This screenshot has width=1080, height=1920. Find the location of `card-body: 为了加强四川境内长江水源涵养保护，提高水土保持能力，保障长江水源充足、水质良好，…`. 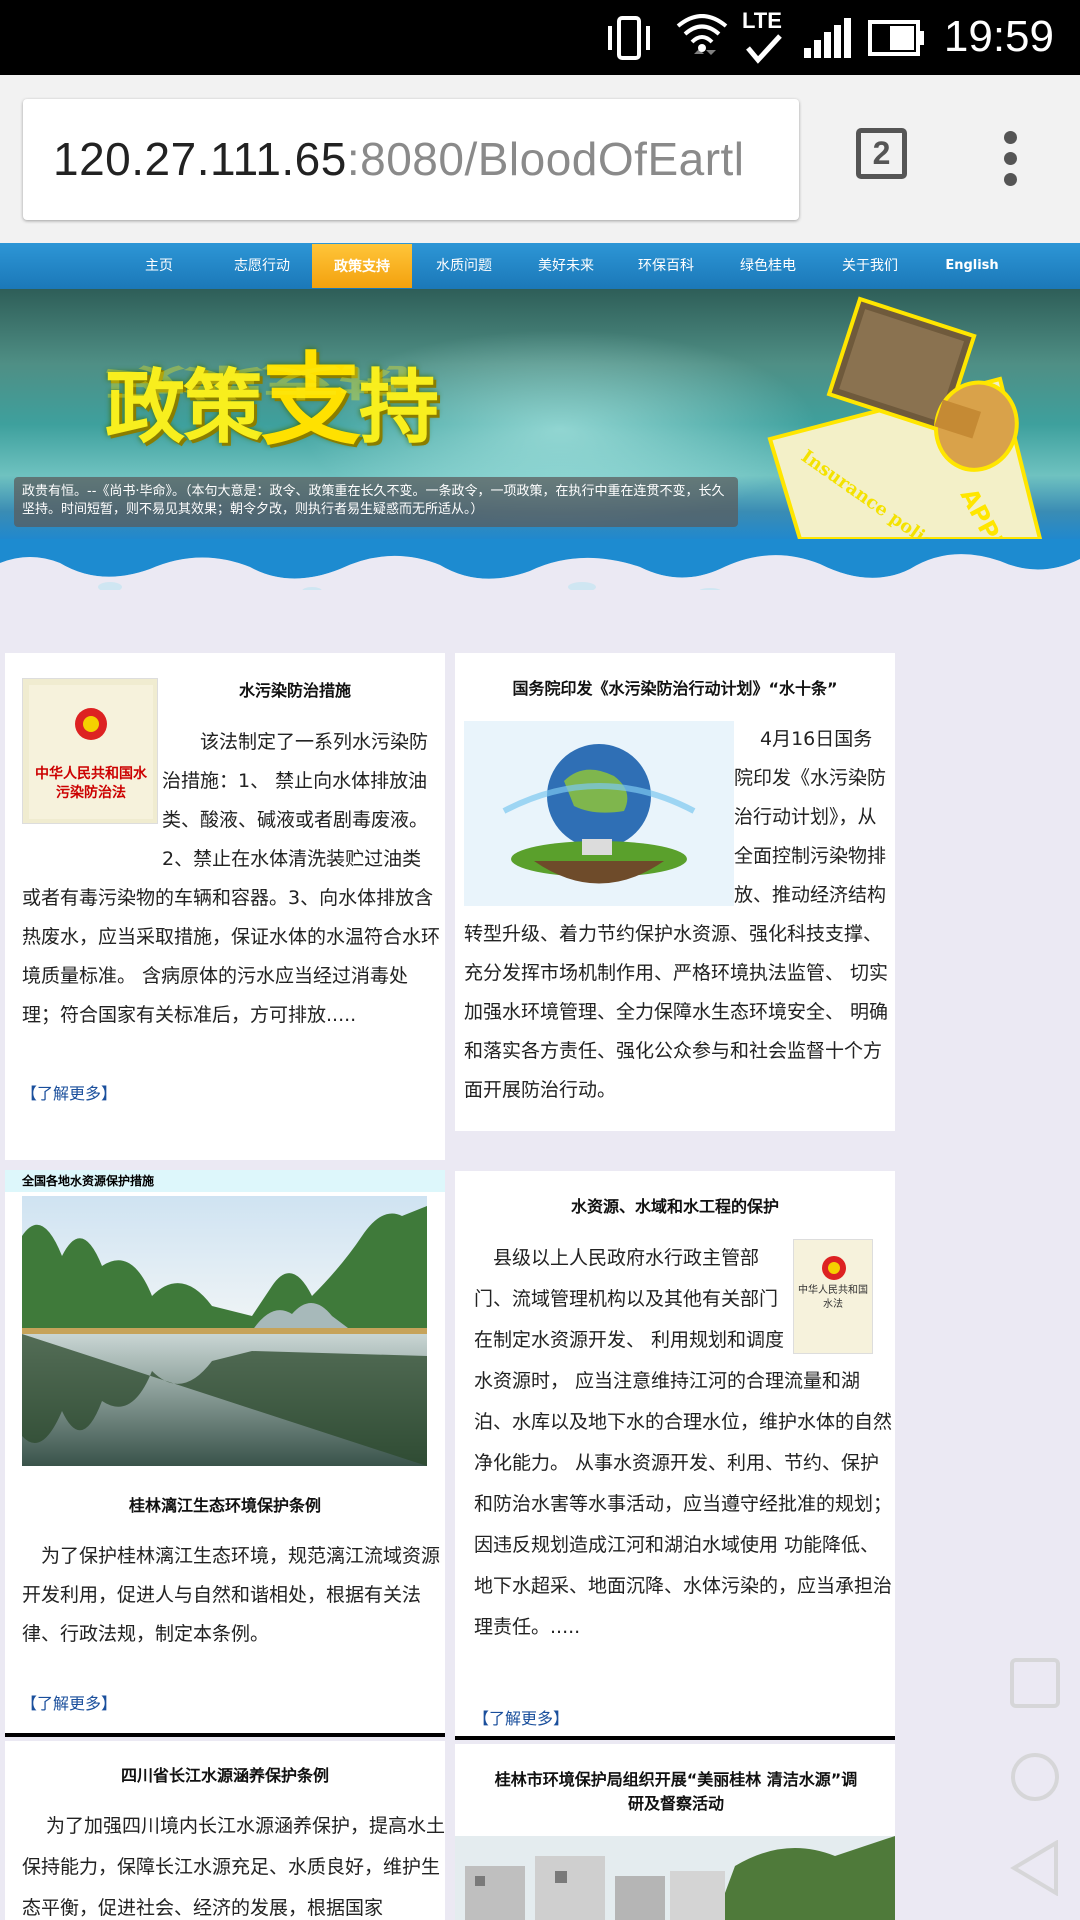

card-body: 为了加强四川境内长江水源涵养保护，提高水土保持能力，保障长江水源充足、水质良好，… is located at coordinates (233, 1867).